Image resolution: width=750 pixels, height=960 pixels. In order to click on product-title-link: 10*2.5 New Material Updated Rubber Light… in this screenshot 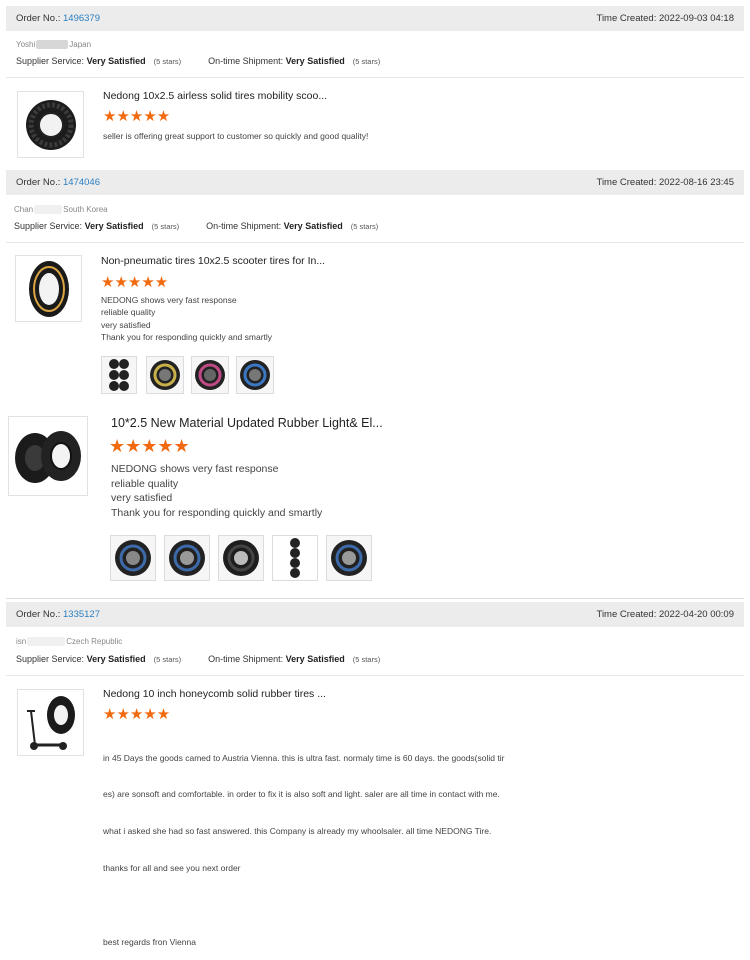, I will do `click(247, 423)`.